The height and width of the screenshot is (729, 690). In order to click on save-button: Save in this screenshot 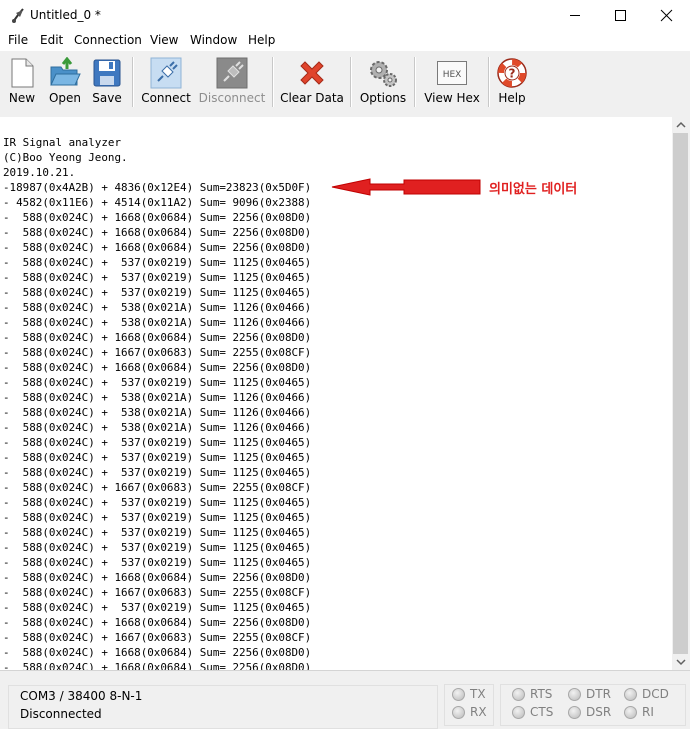, I will do `click(107, 82)`.